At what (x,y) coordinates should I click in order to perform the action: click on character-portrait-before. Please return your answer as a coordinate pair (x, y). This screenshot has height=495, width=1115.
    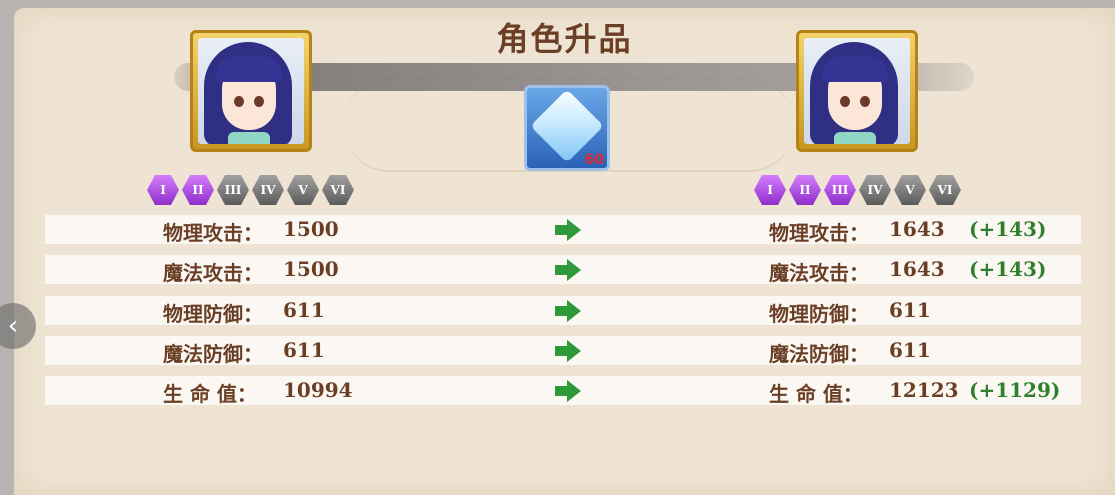
    Looking at the image, I should click on (251, 91).